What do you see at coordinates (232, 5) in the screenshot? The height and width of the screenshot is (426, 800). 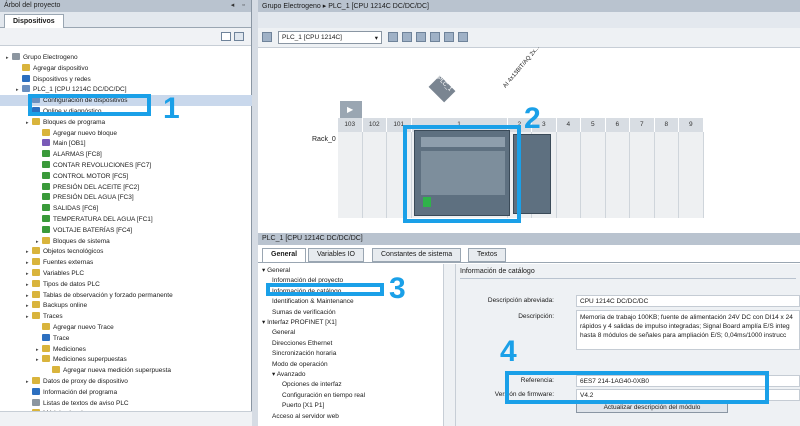 I see `collapse-icon: ◂` at bounding box center [232, 5].